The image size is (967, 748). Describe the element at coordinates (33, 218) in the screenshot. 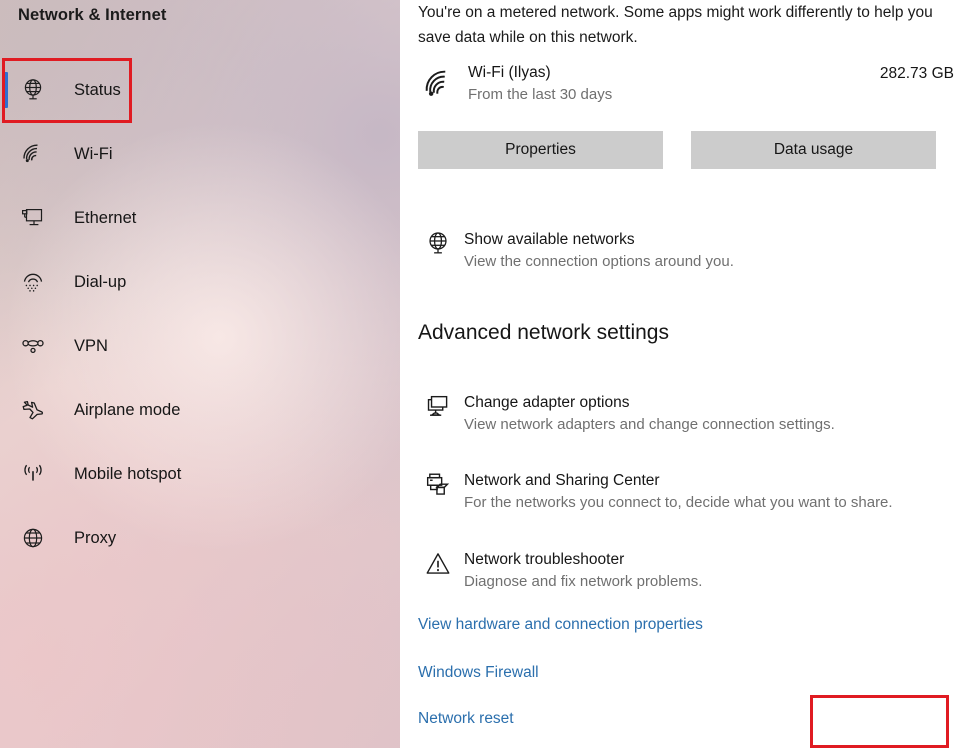

I see `ethernet-icon` at that location.